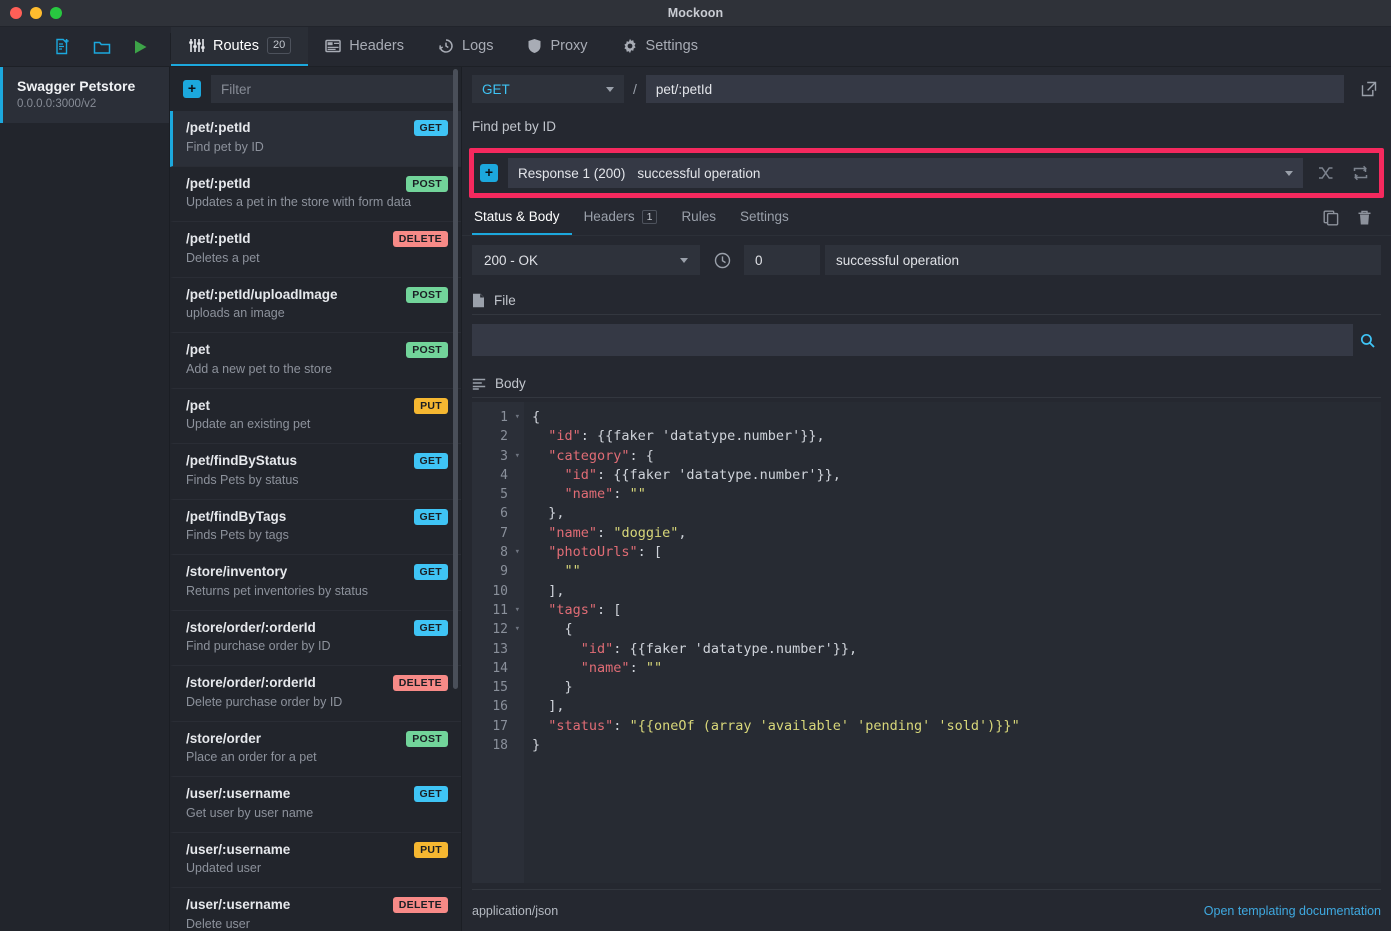 The width and height of the screenshot is (1391, 931). Describe the element at coordinates (16, 13) in the screenshot. I see `close-window-button` at that location.